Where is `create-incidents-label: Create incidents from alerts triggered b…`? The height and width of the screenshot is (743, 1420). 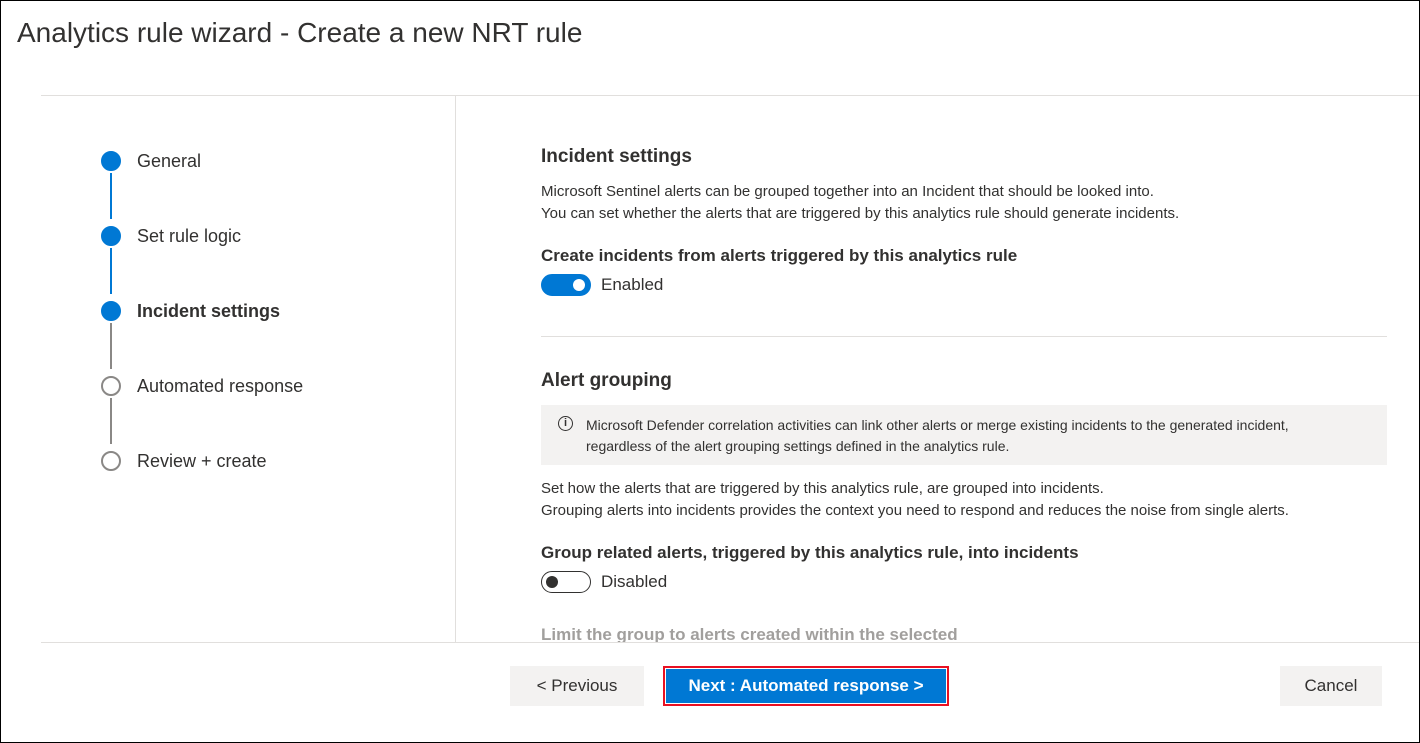 create-incidents-label: Create incidents from alerts triggered b… is located at coordinates (779, 255).